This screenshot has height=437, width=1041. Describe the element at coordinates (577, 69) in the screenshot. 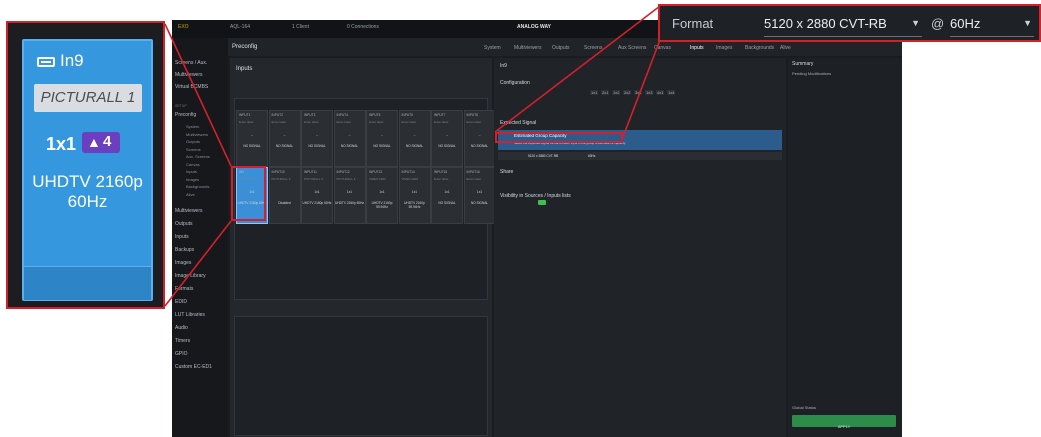

I see `connector-right-top` at that location.